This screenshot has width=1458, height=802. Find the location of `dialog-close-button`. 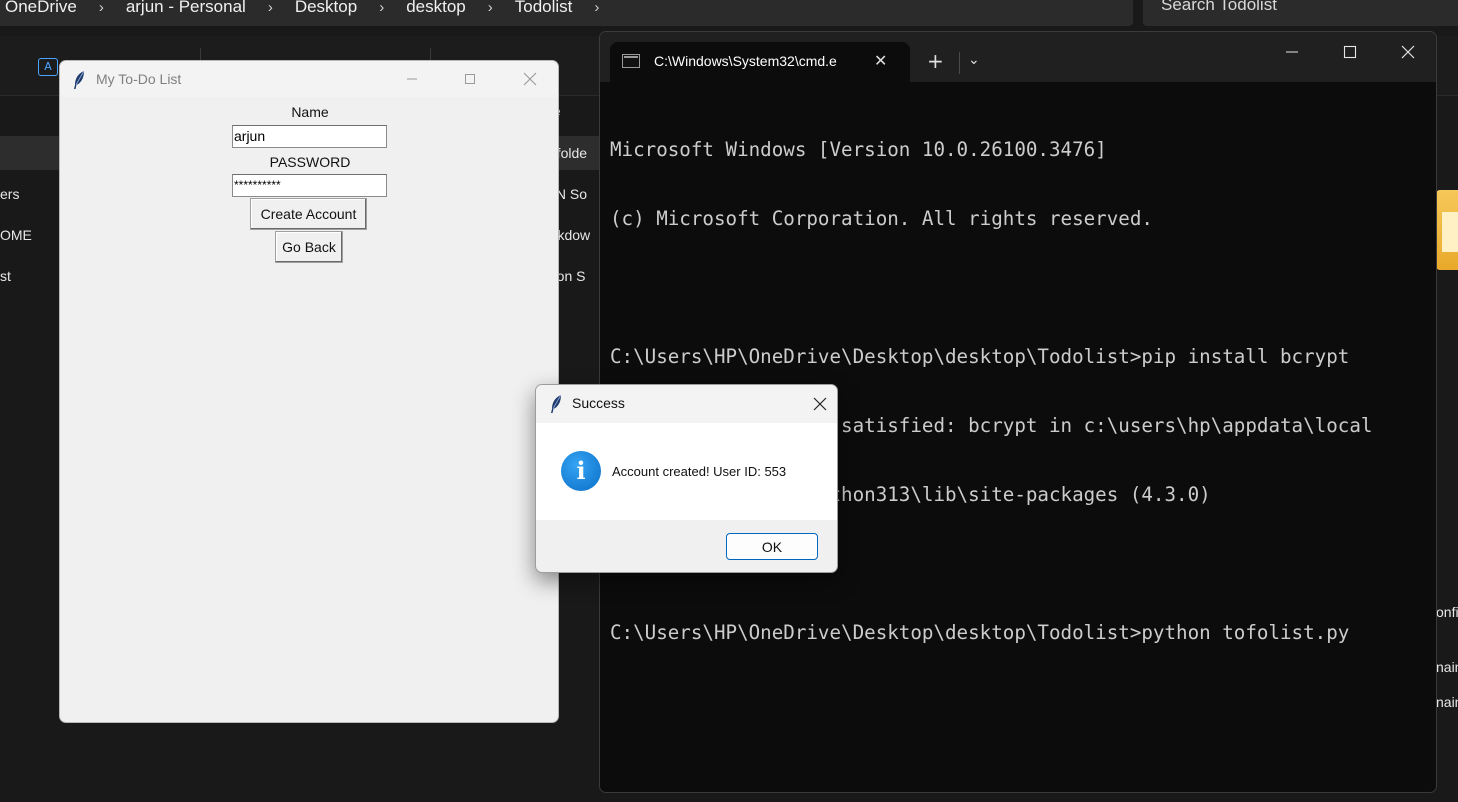

dialog-close-button is located at coordinates (819, 404).